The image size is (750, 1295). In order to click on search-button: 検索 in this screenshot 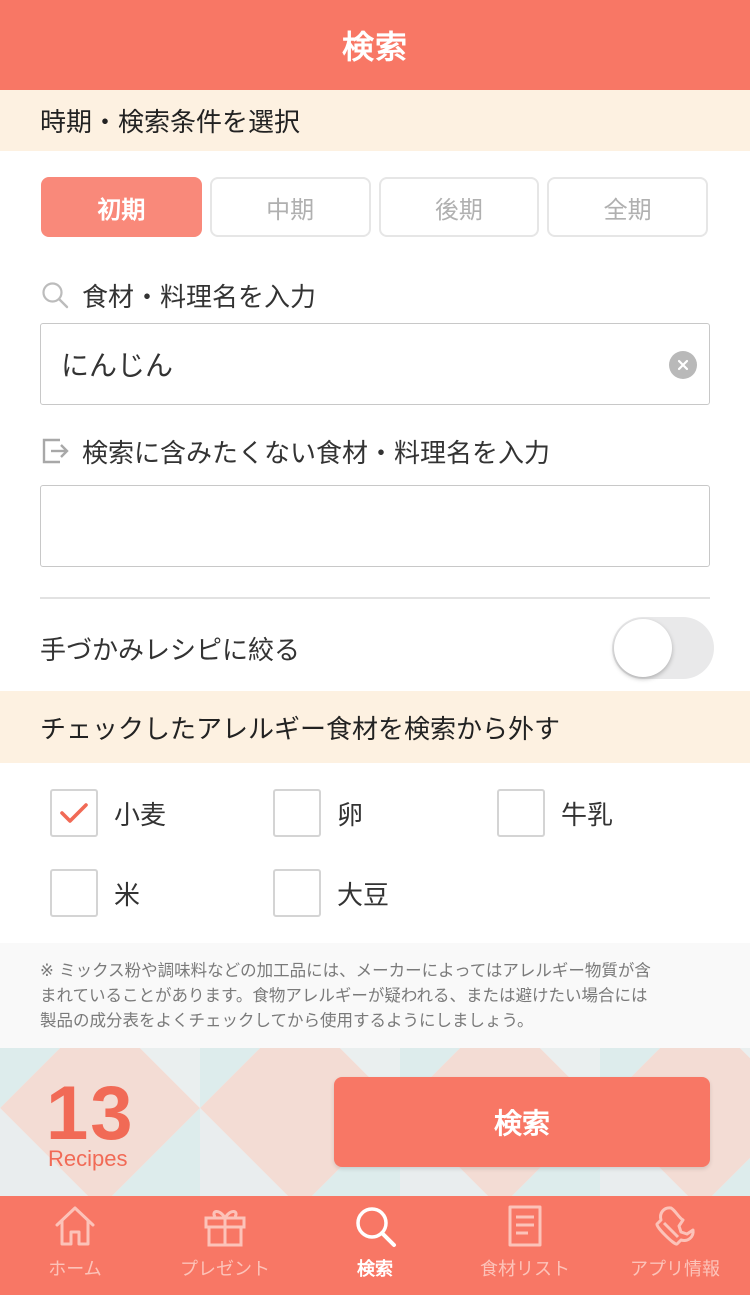, I will do `click(522, 1122)`.